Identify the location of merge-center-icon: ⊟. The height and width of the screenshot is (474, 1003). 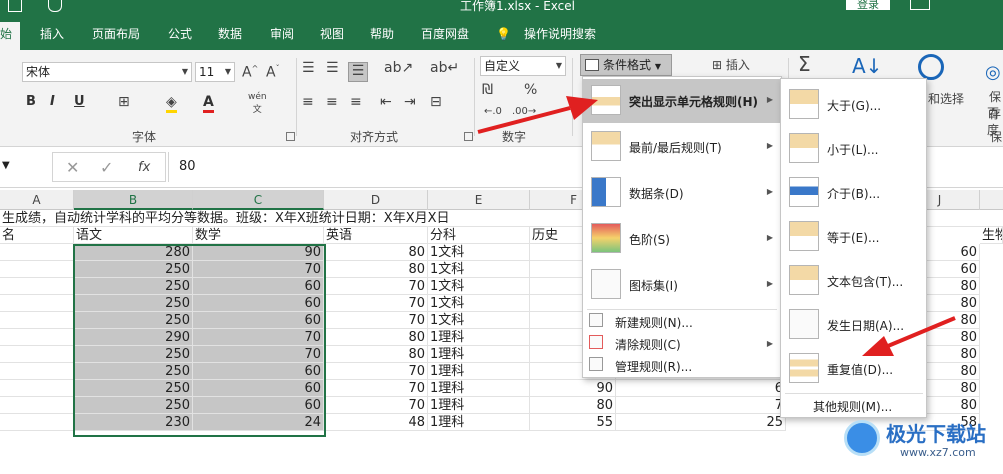
(436, 102).